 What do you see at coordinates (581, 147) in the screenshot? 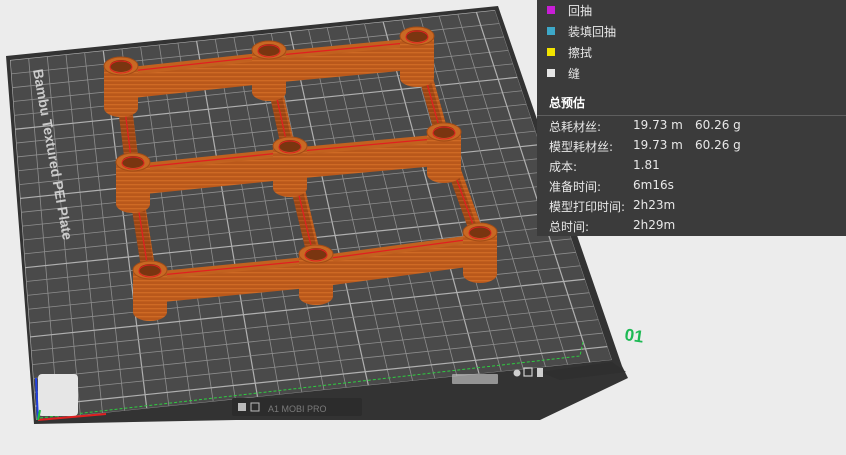
I see `stat-label: 模型耗材丝:` at bounding box center [581, 147].